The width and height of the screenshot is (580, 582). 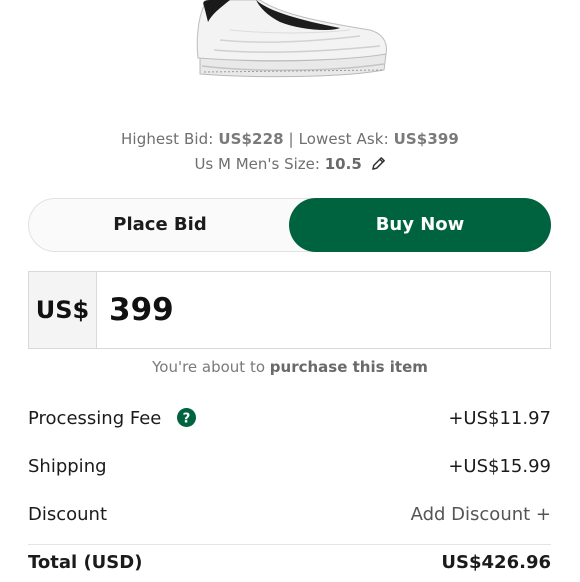 I want to click on discount-label: Discount, so click(x=68, y=514).